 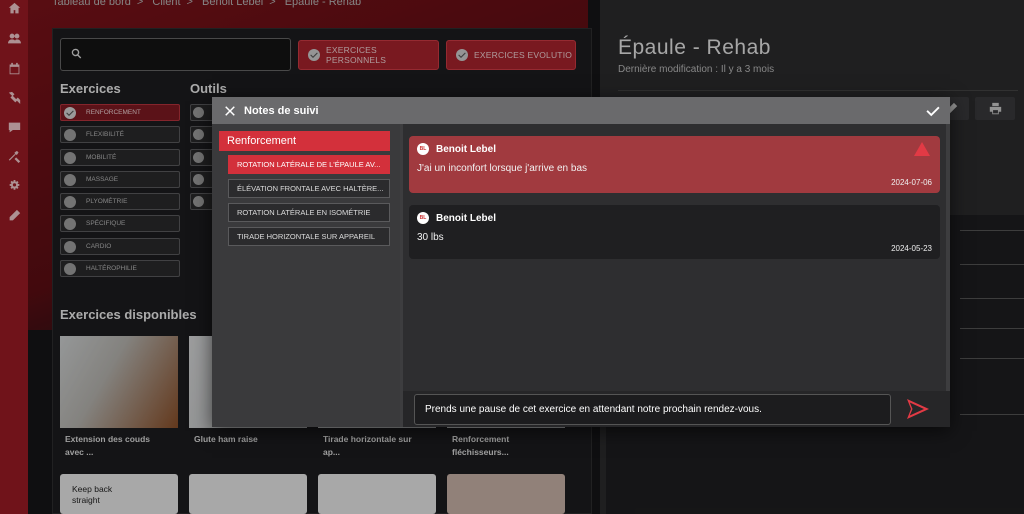 I want to click on note-message: BL Benoit Lebel 30 lbs 2024-05-23, so click(x=674, y=232).